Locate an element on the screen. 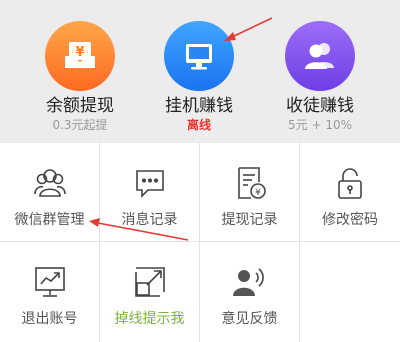  offline-alert-icon is located at coordinates (149, 282).